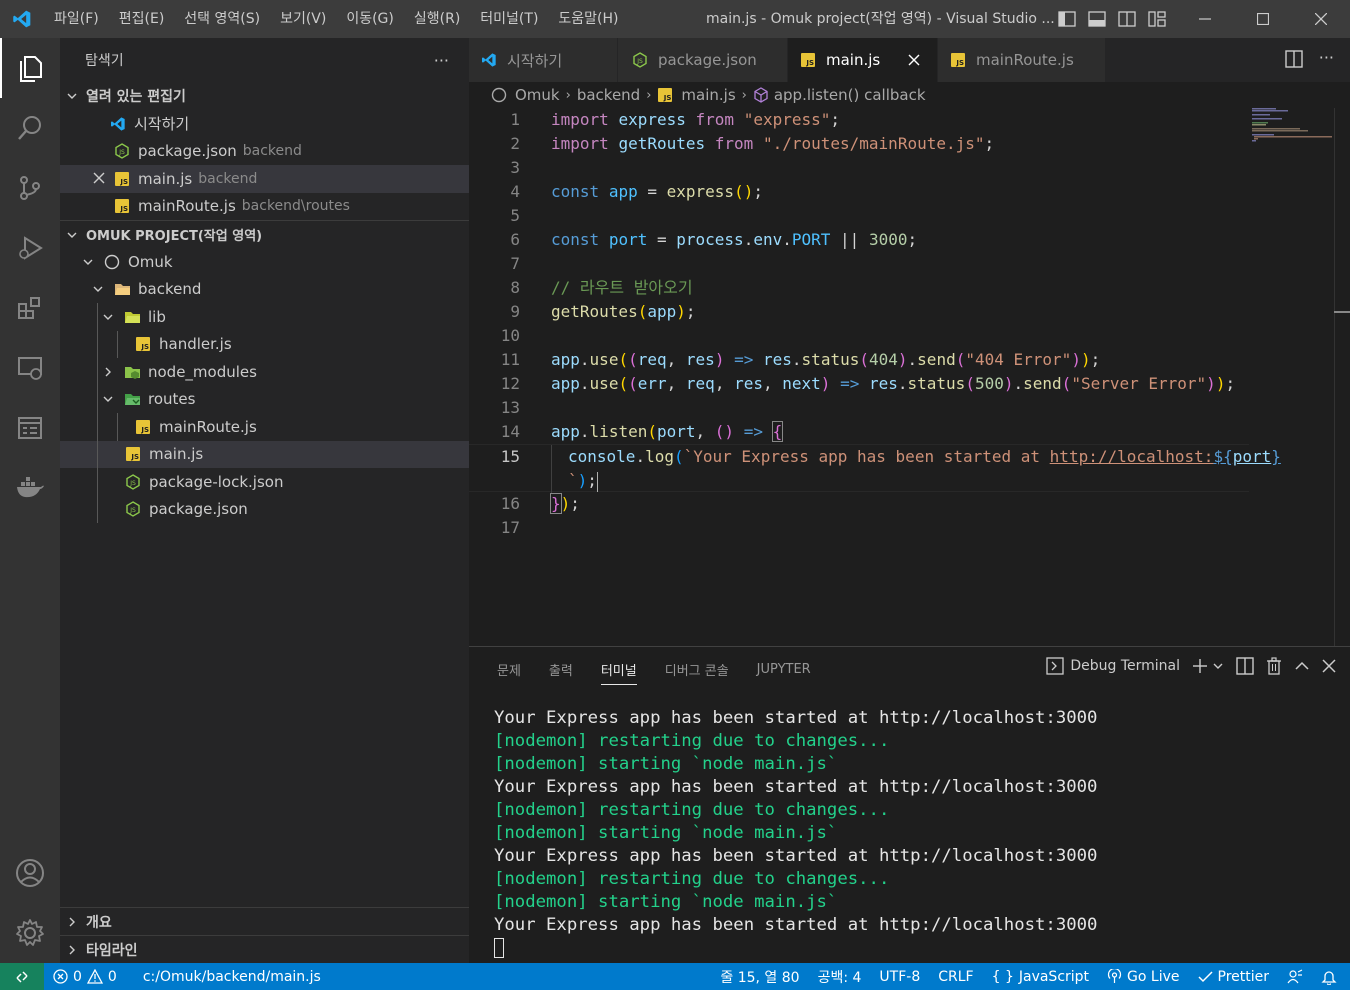 The image size is (1350, 990). What do you see at coordinates (697, 669) in the screenshot?
I see `tab-debug-console: 디버그 콘솔` at bounding box center [697, 669].